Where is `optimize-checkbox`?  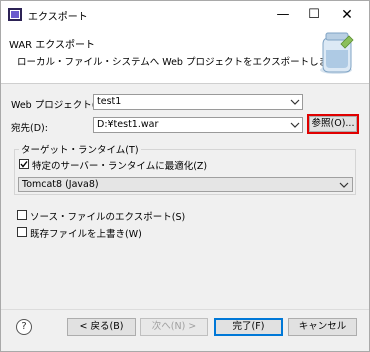 optimize-checkbox is located at coordinates (24, 164).